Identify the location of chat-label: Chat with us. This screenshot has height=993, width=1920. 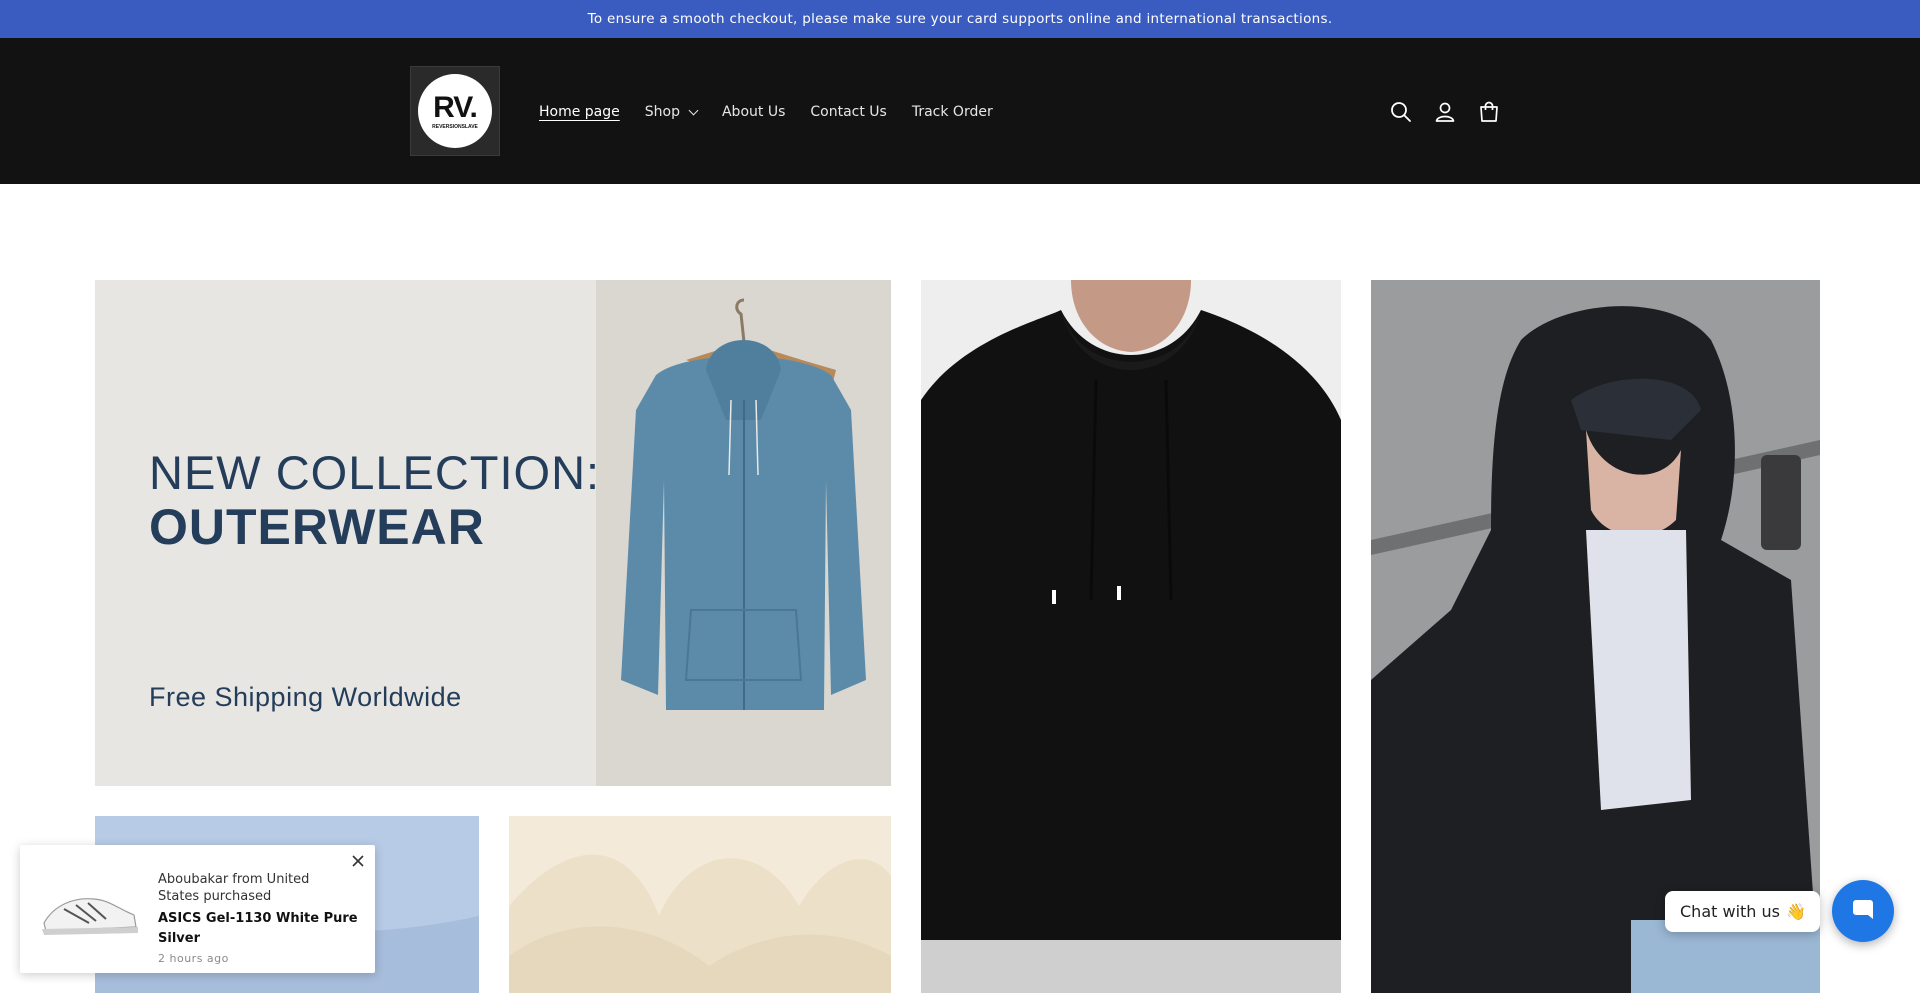
(1730, 911).